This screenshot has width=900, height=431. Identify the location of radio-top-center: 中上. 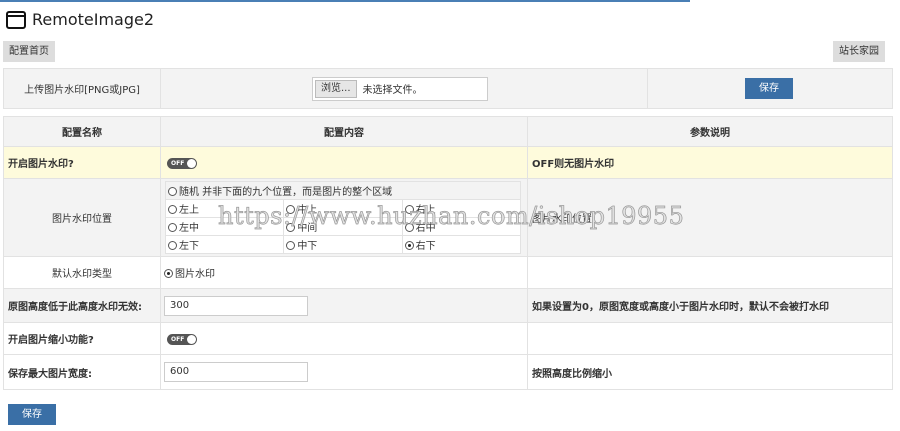
(343, 208).